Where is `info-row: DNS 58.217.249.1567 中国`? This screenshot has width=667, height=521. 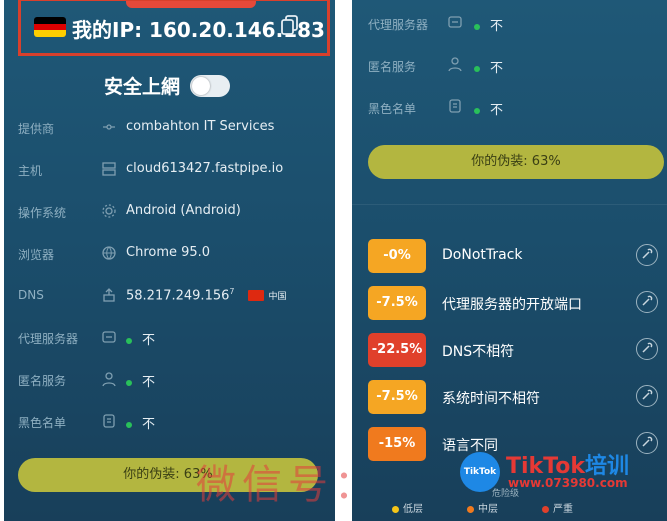 info-row: DNS 58.217.249.1567 中国 is located at coordinates (169, 297).